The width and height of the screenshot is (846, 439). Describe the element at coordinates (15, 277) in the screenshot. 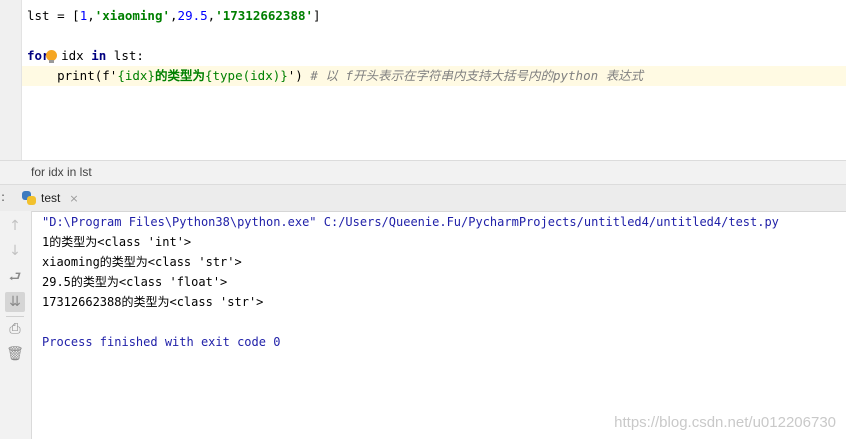

I see `soft-wrap-icon: ⮐` at that location.